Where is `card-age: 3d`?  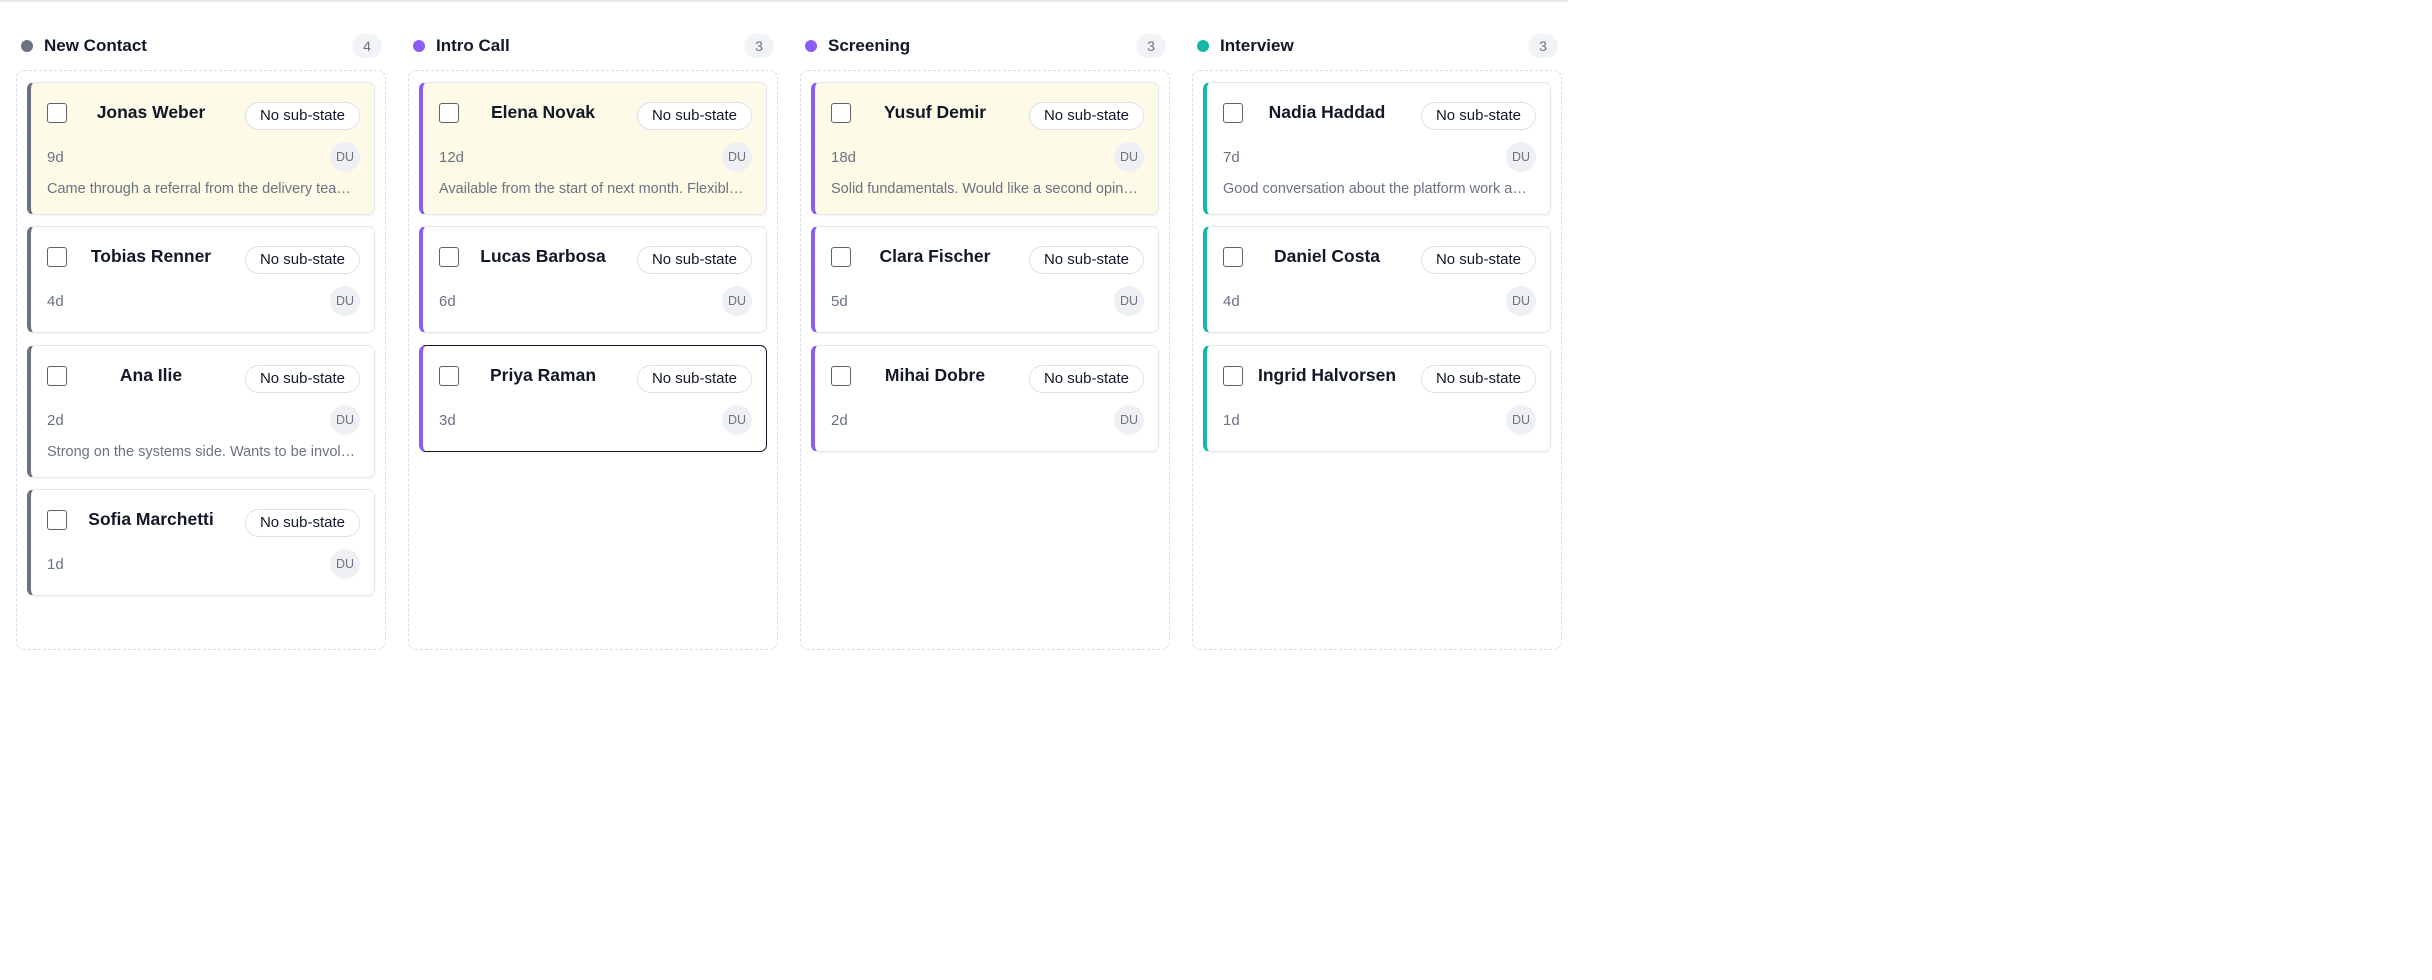 card-age: 3d is located at coordinates (447, 420).